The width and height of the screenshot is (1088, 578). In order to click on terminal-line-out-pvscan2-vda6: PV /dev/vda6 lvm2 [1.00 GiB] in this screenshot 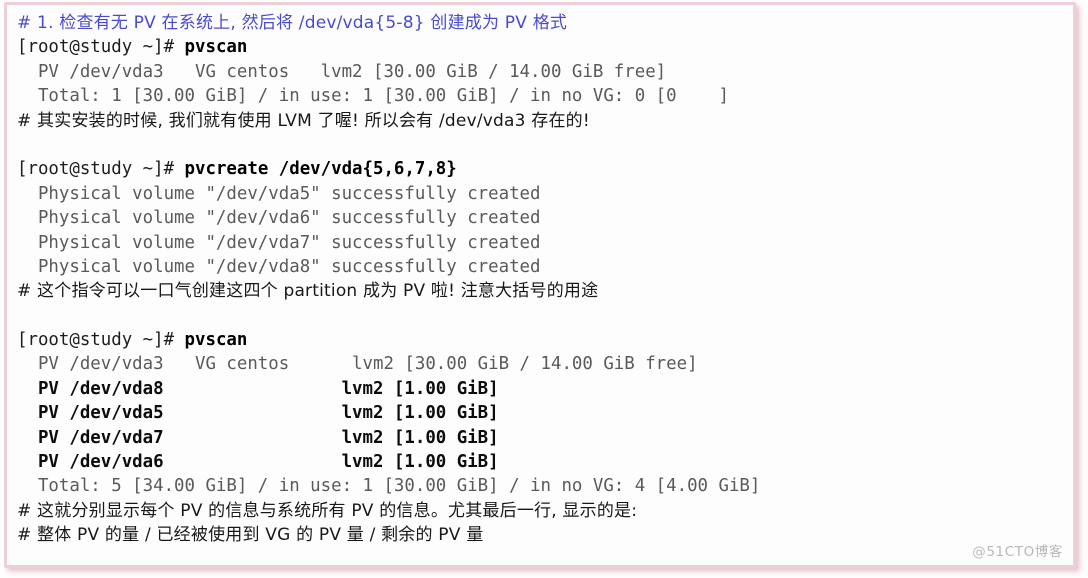, I will do `click(541, 462)`.